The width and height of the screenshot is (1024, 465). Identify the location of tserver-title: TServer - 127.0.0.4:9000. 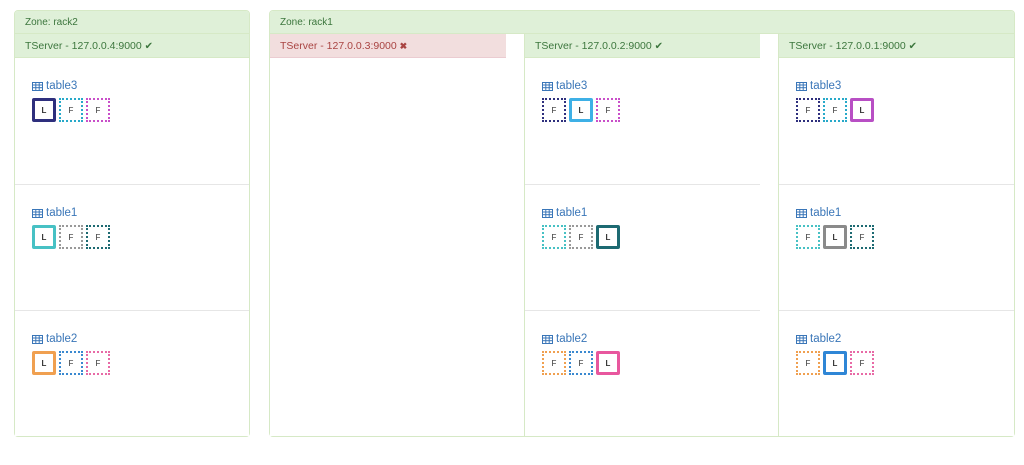
(83, 46).